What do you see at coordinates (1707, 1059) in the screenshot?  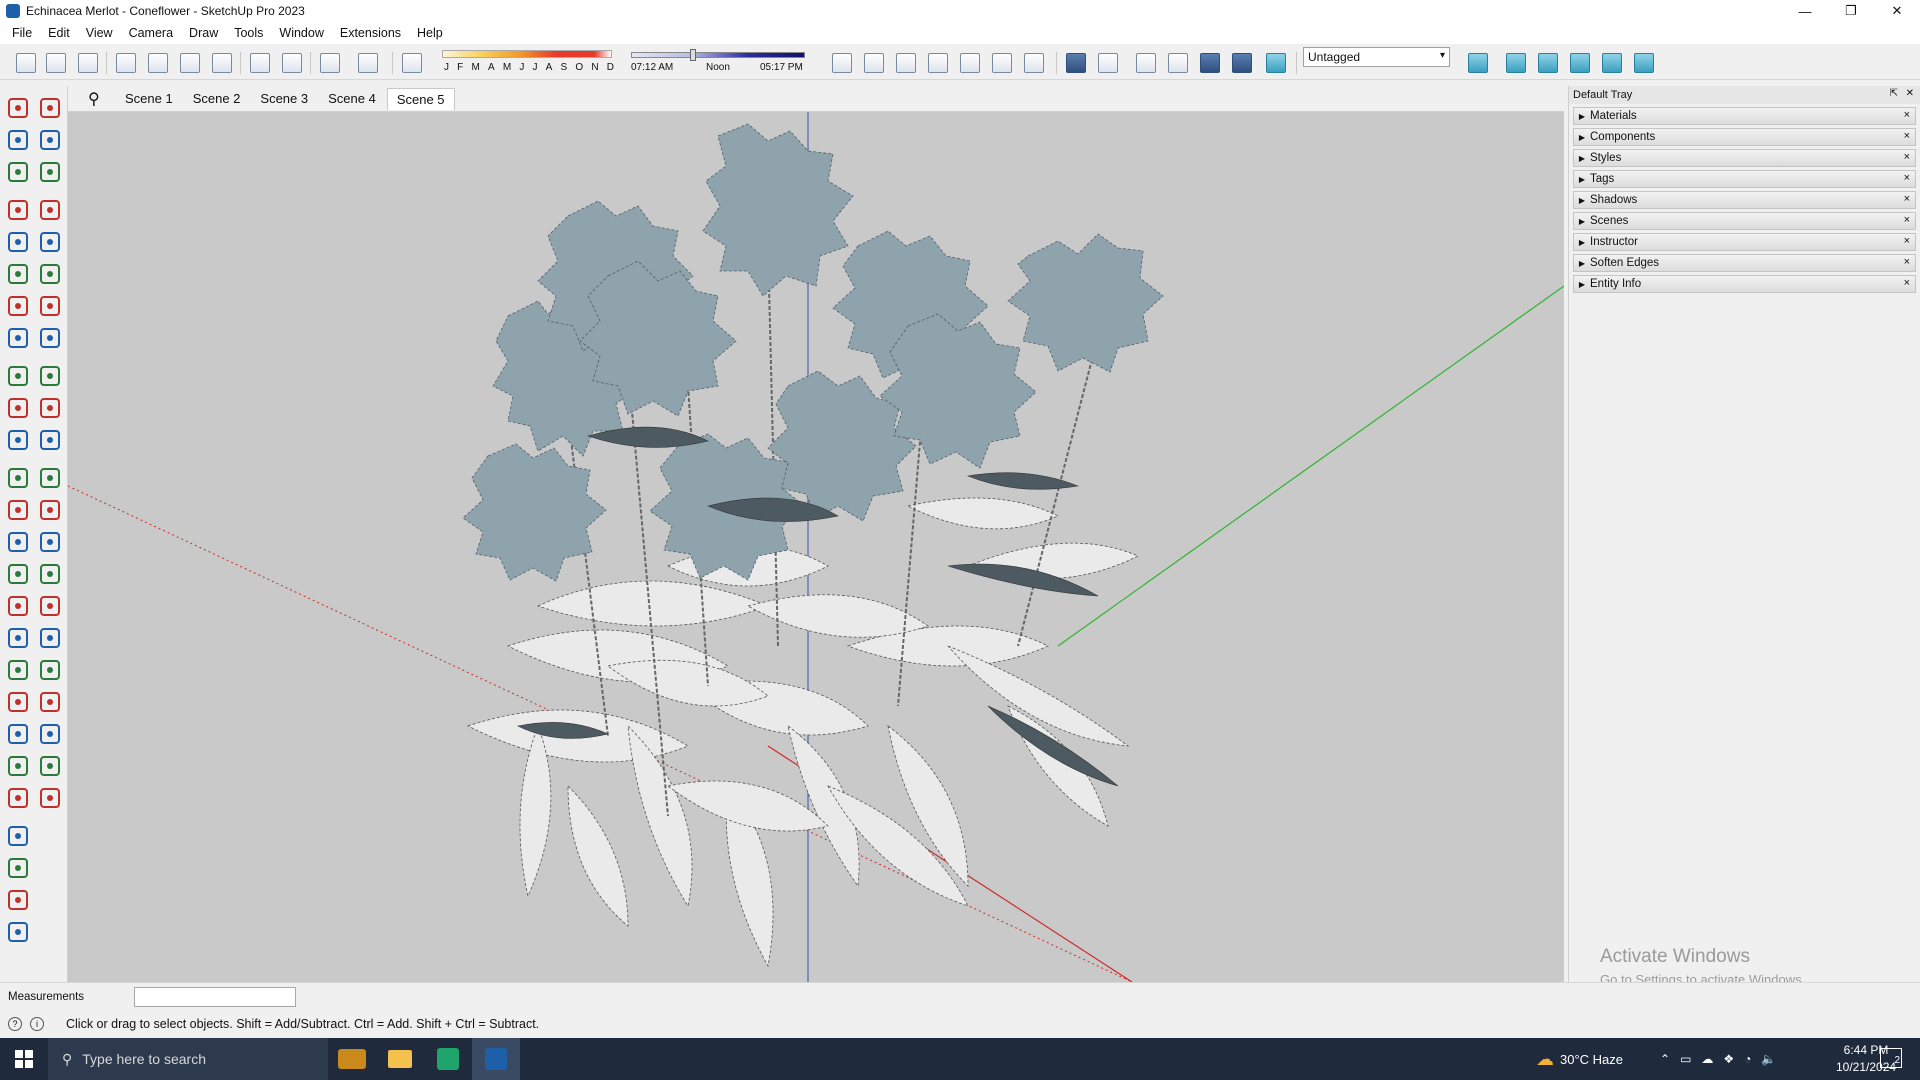 I see `onedrive-icon: ☁` at bounding box center [1707, 1059].